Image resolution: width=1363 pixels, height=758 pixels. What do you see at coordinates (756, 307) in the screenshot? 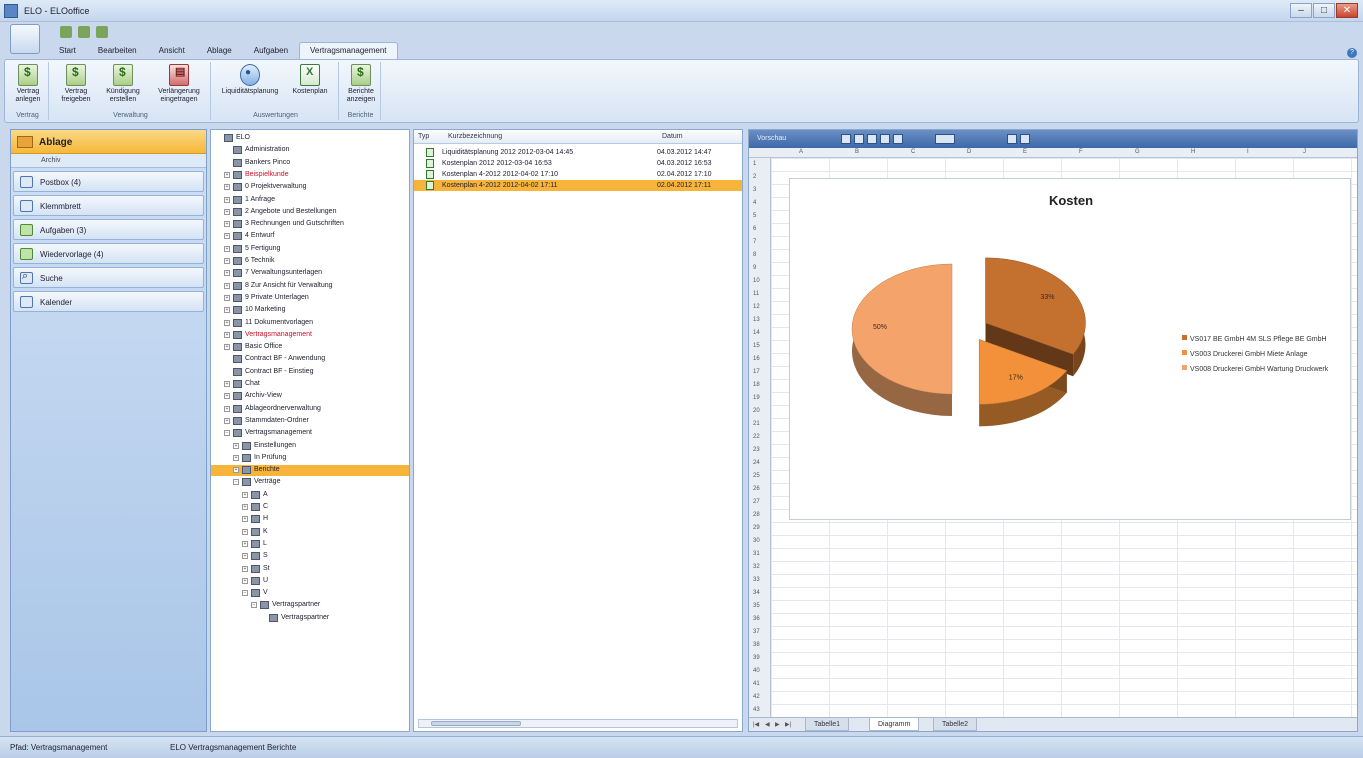
I see `row-label: 12` at bounding box center [756, 307].